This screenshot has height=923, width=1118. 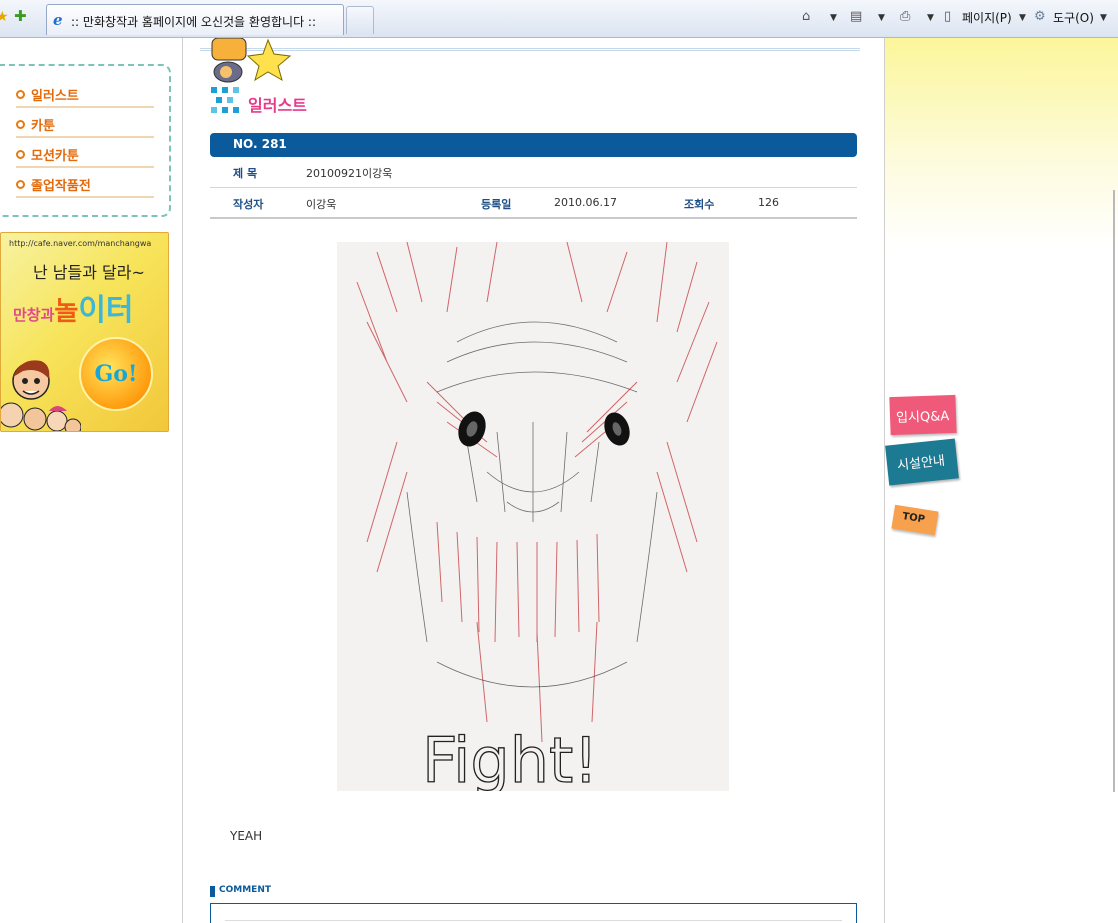 I want to click on menu-item-label: 모션카툰, so click(x=55, y=156).